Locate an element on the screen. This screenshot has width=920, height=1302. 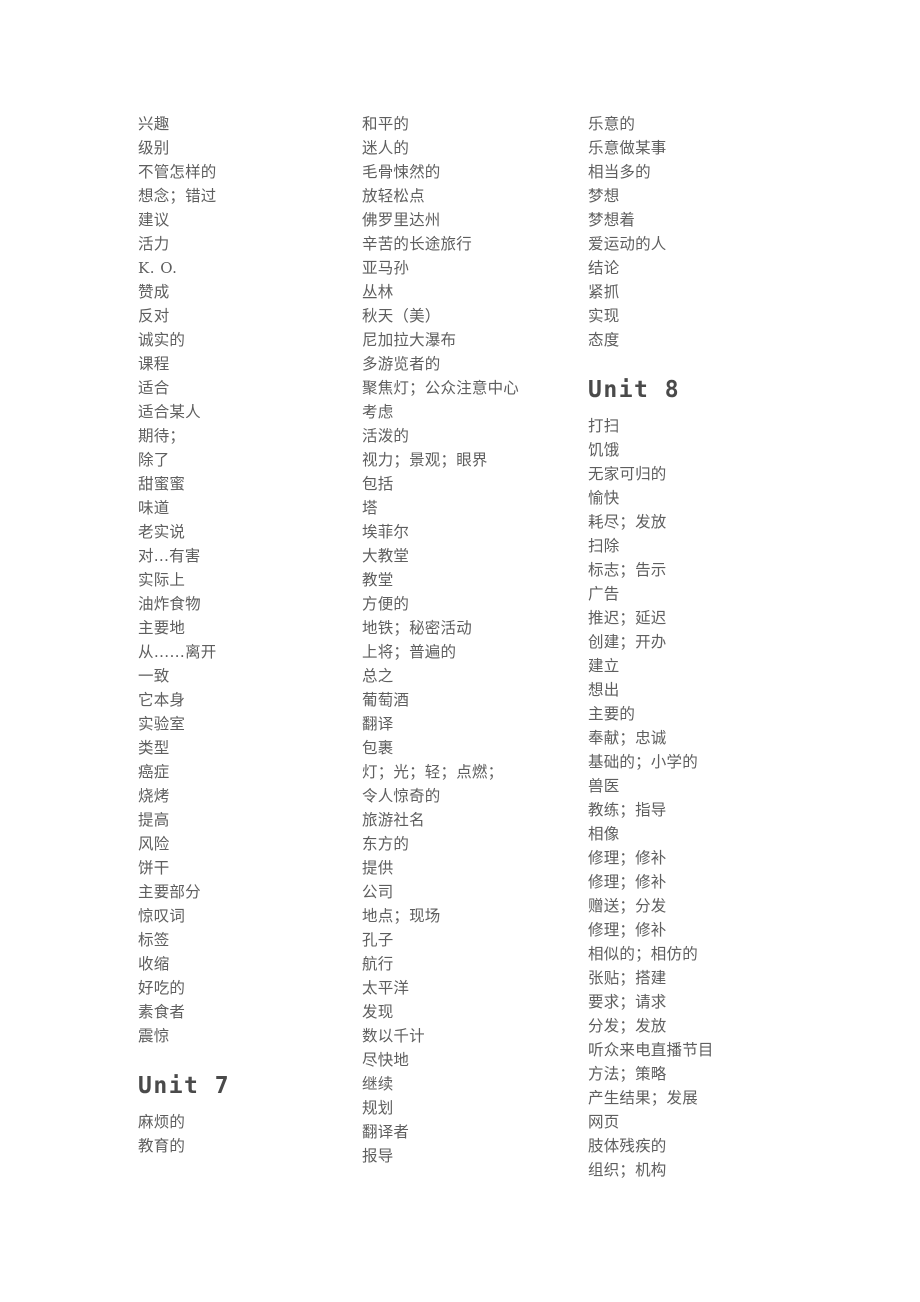
vocabulary-entry: 梦想 is located at coordinates (604, 196).